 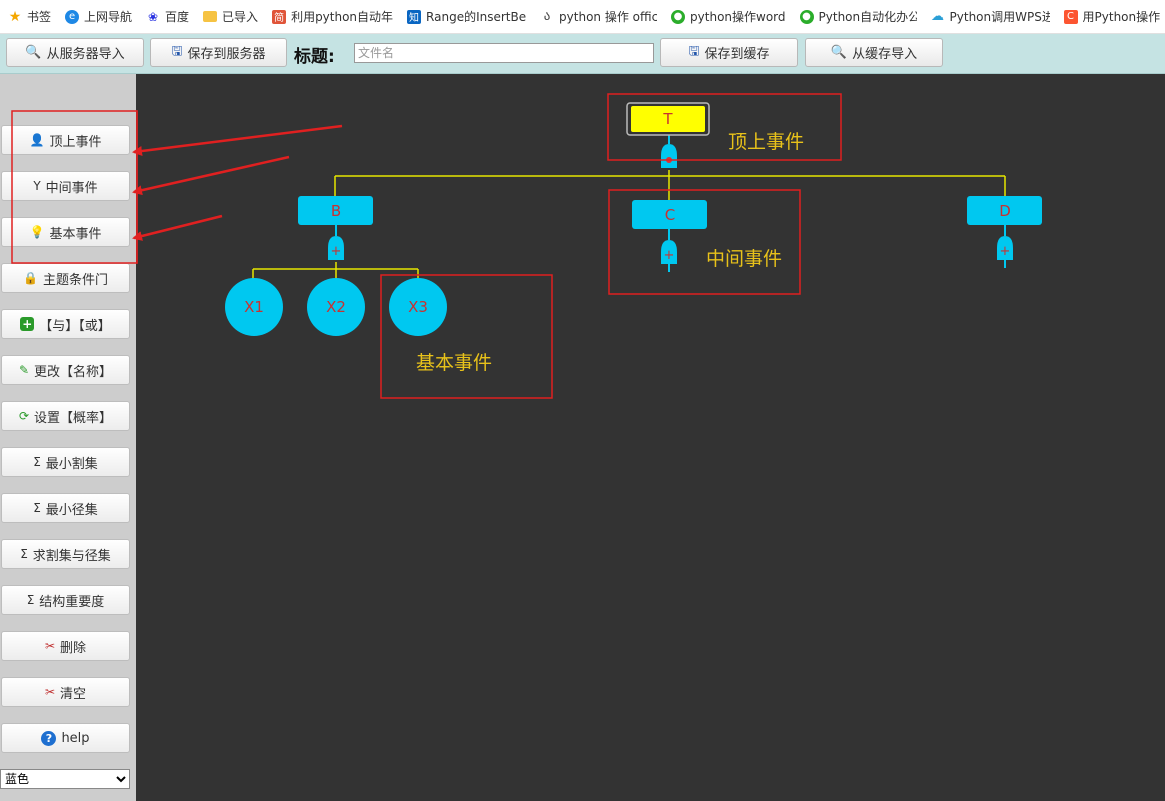 I want to click on connectors, so click(x=629, y=226).